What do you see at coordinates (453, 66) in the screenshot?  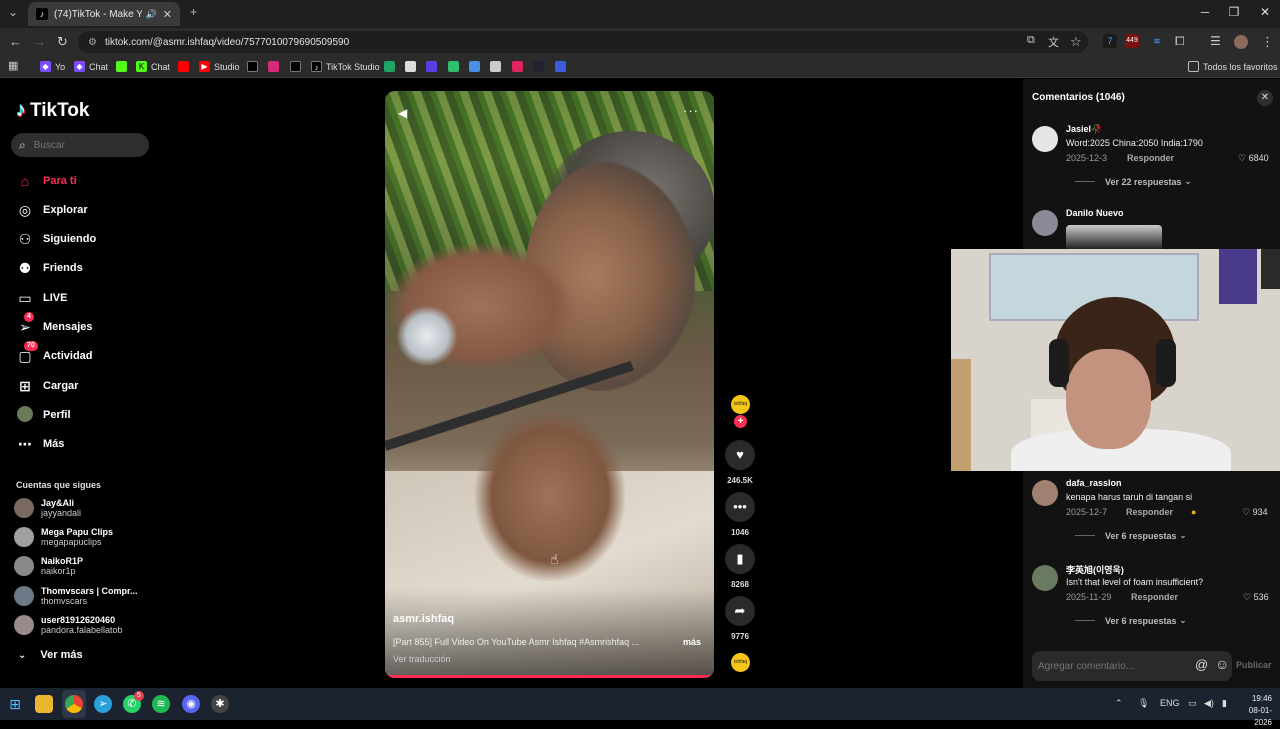 I see `bookmark-icon-green` at bounding box center [453, 66].